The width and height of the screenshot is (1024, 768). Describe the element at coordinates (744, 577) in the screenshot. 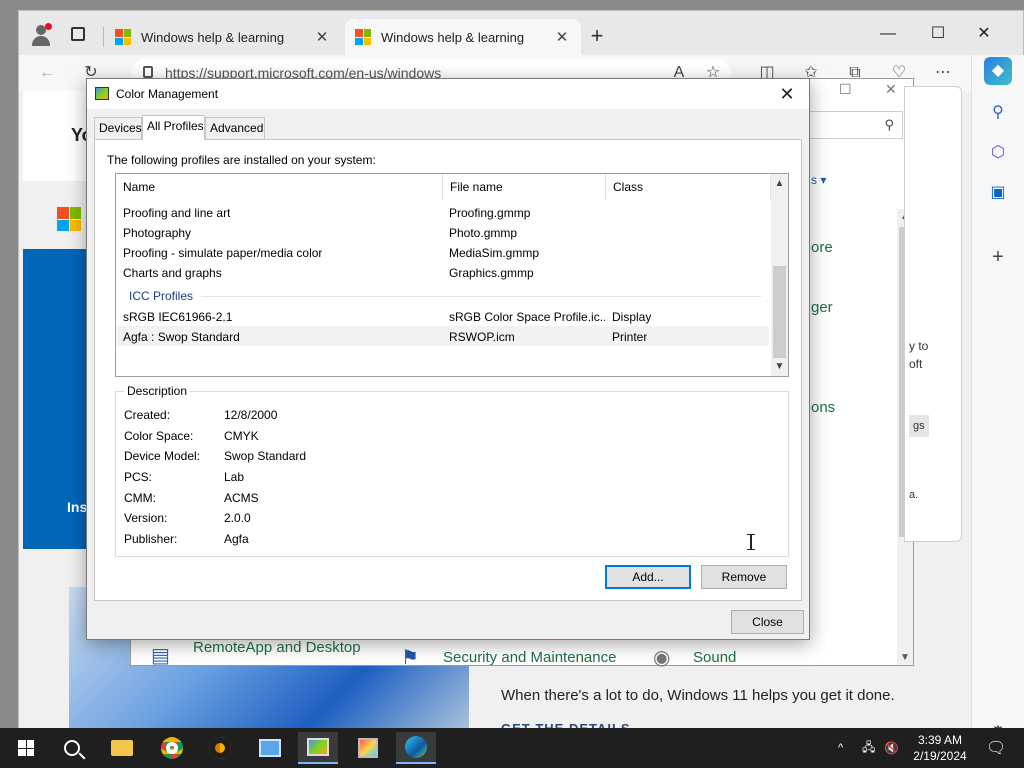

I see `remove-button: Remove` at that location.